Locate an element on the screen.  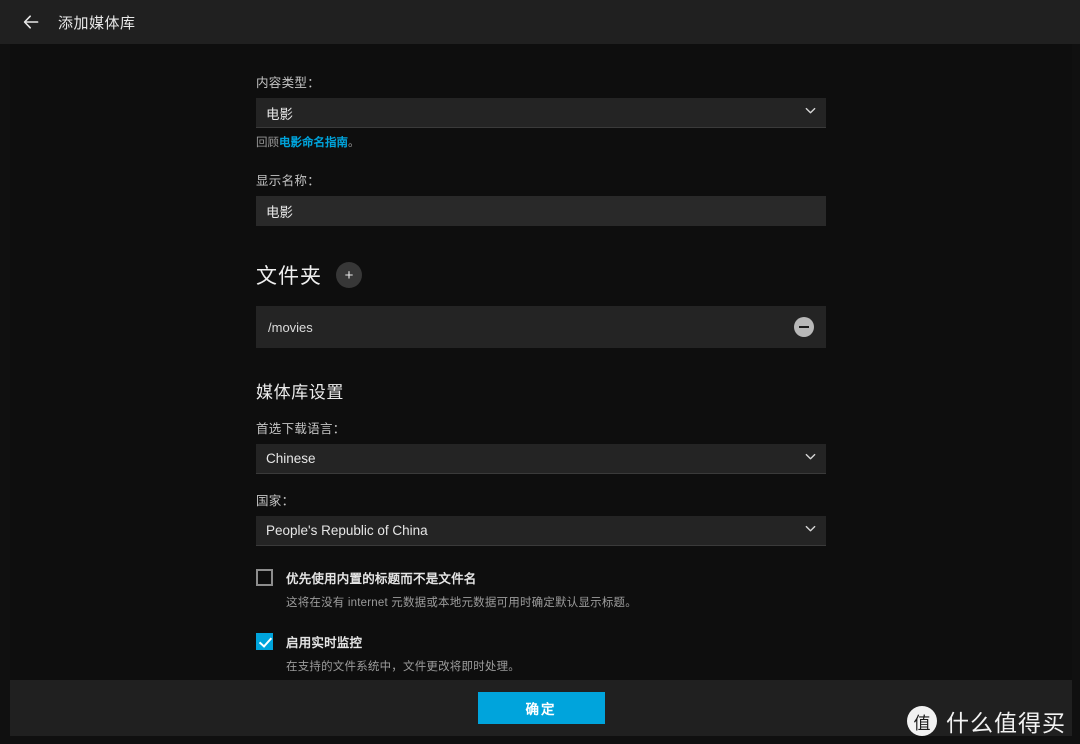
folders-header: 文件夹 + is located at coordinates (541, 275).